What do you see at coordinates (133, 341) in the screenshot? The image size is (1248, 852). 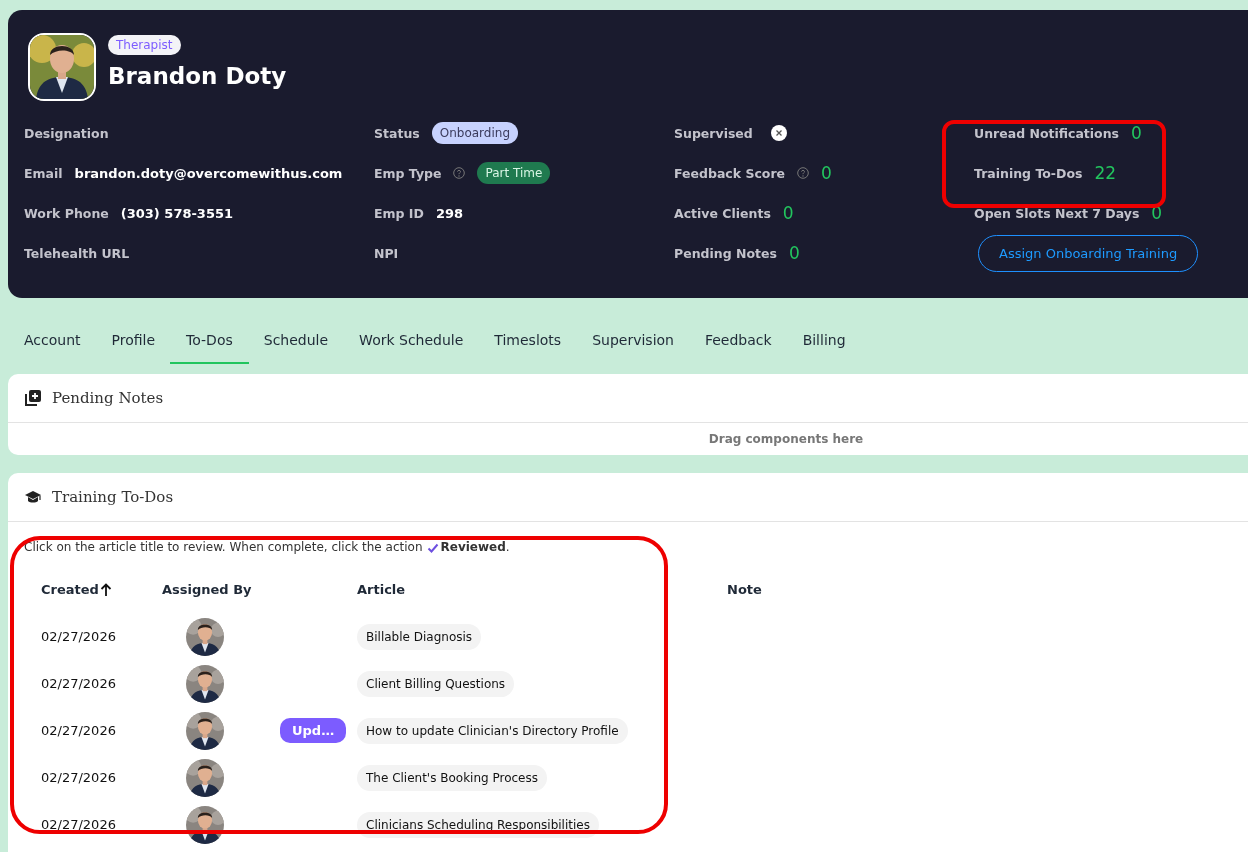 I see `tab: Profile` at bounding box center [133, 341].